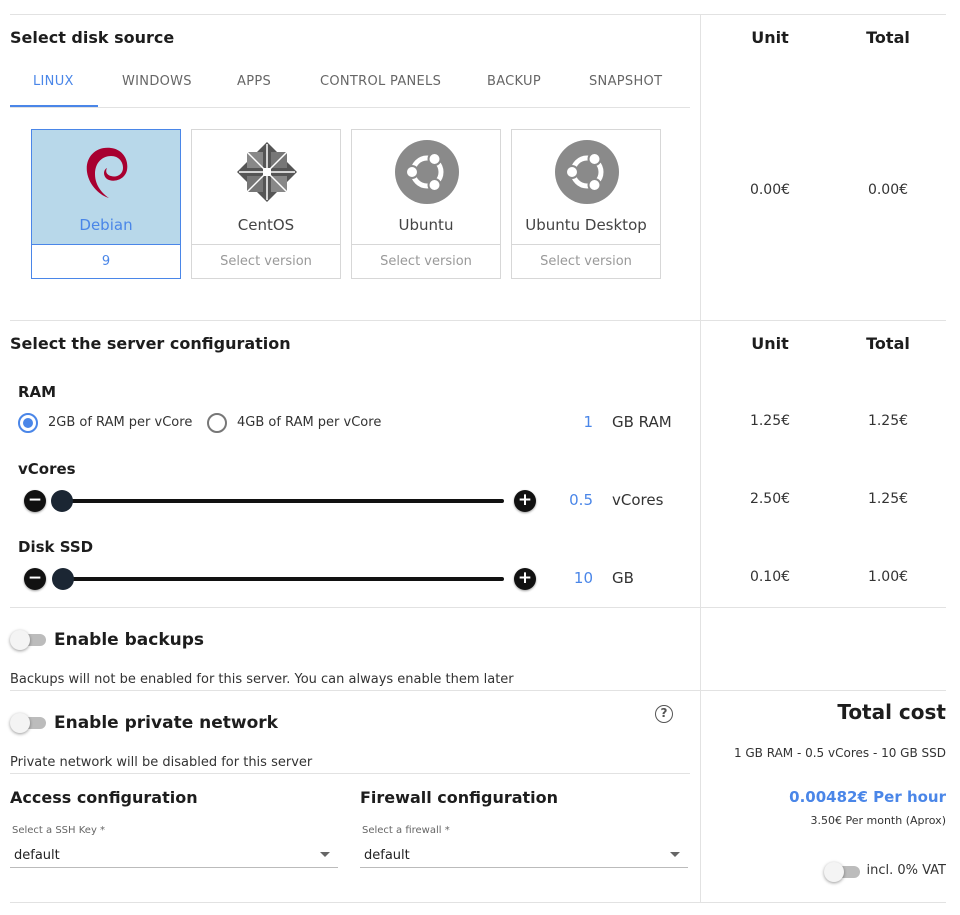 This screenshot has width=960, height=915. I want to click on version-select-debian: 9, so click(106, 261).